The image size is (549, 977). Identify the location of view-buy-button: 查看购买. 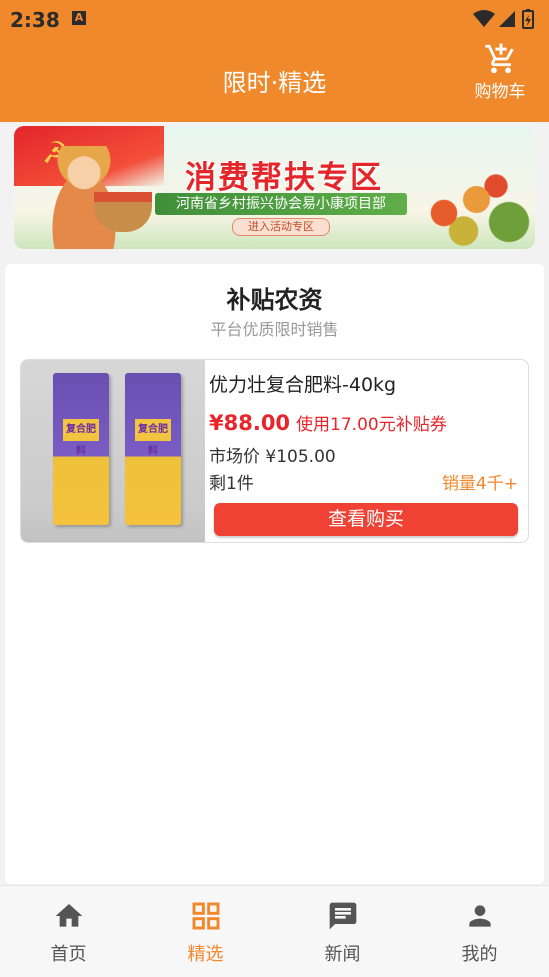
(366, 519).